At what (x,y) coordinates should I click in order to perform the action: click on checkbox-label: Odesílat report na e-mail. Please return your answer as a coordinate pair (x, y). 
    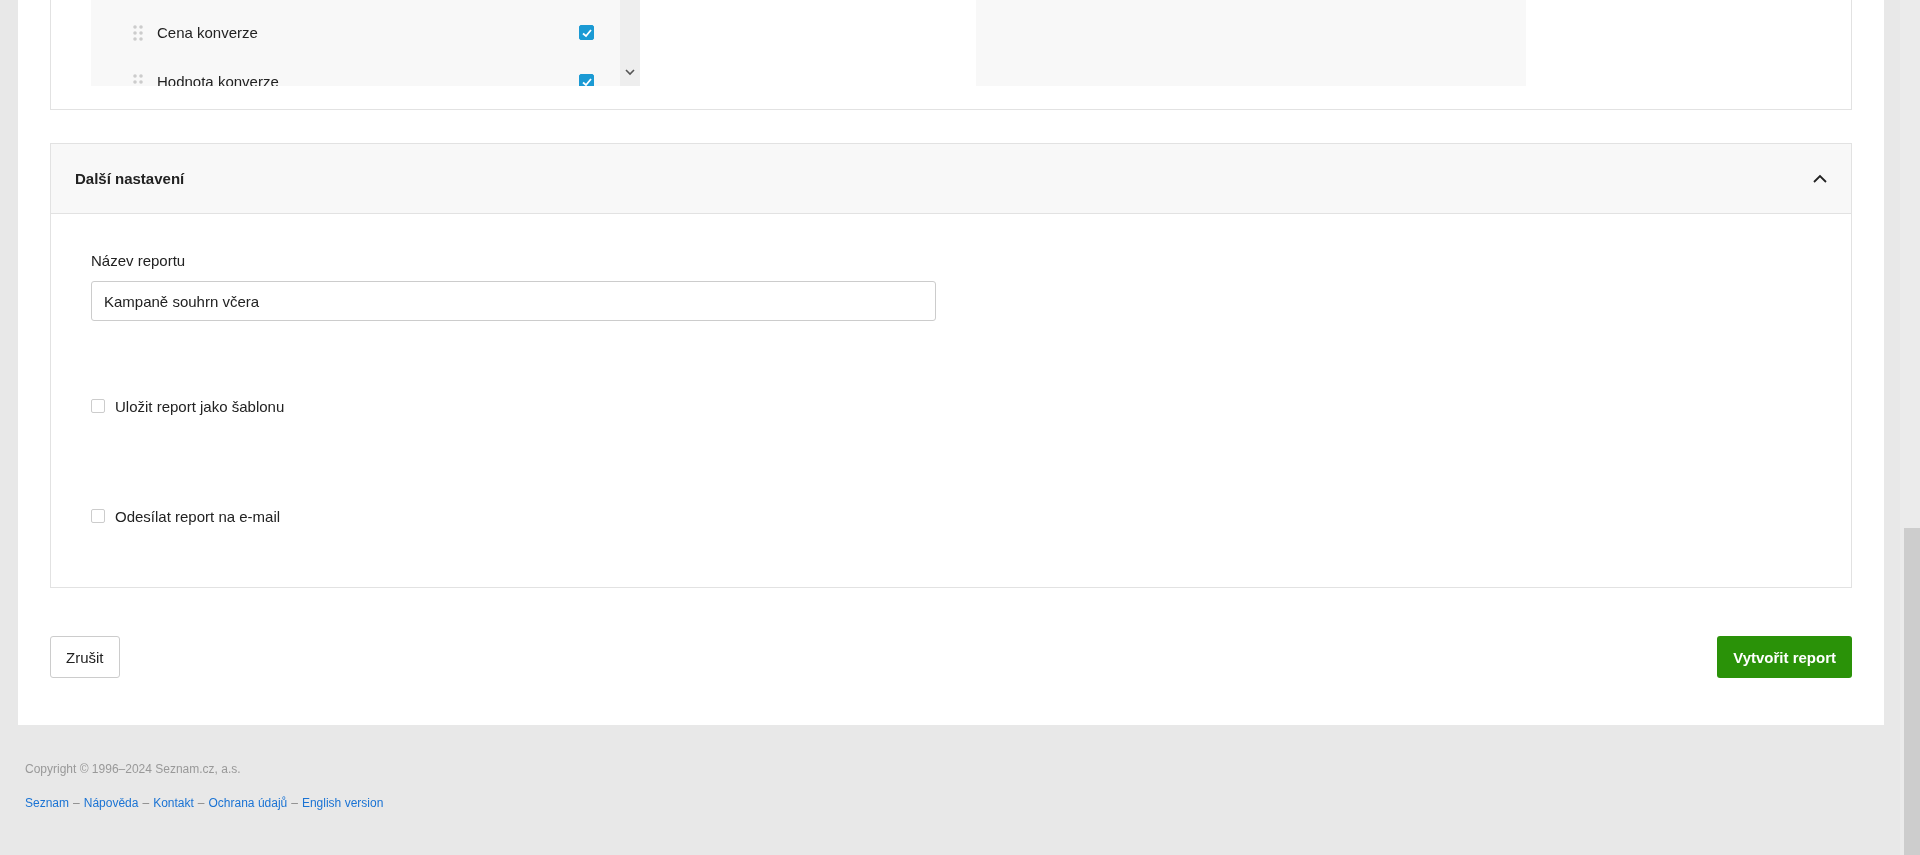
    Looking at the image, I should click on (198, 516).